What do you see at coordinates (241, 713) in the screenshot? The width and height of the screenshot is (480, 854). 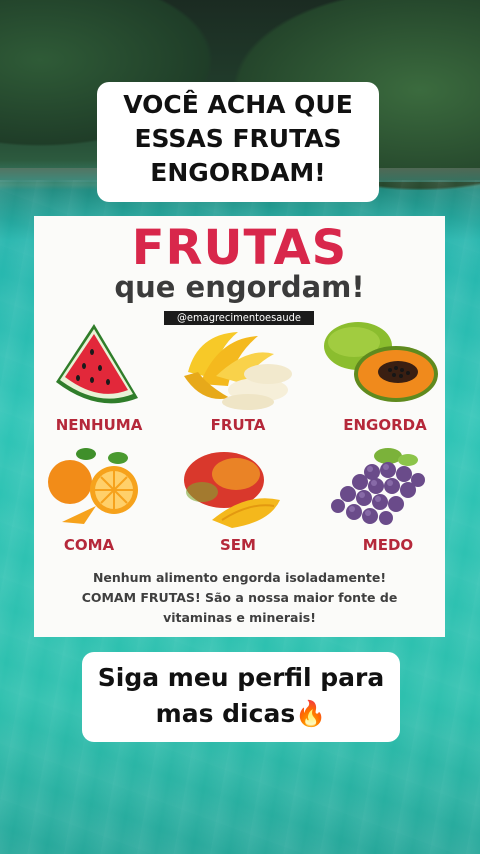 I see `bottom-caption-line-2: mas dicas🔥` at bounding box center [241, 713].